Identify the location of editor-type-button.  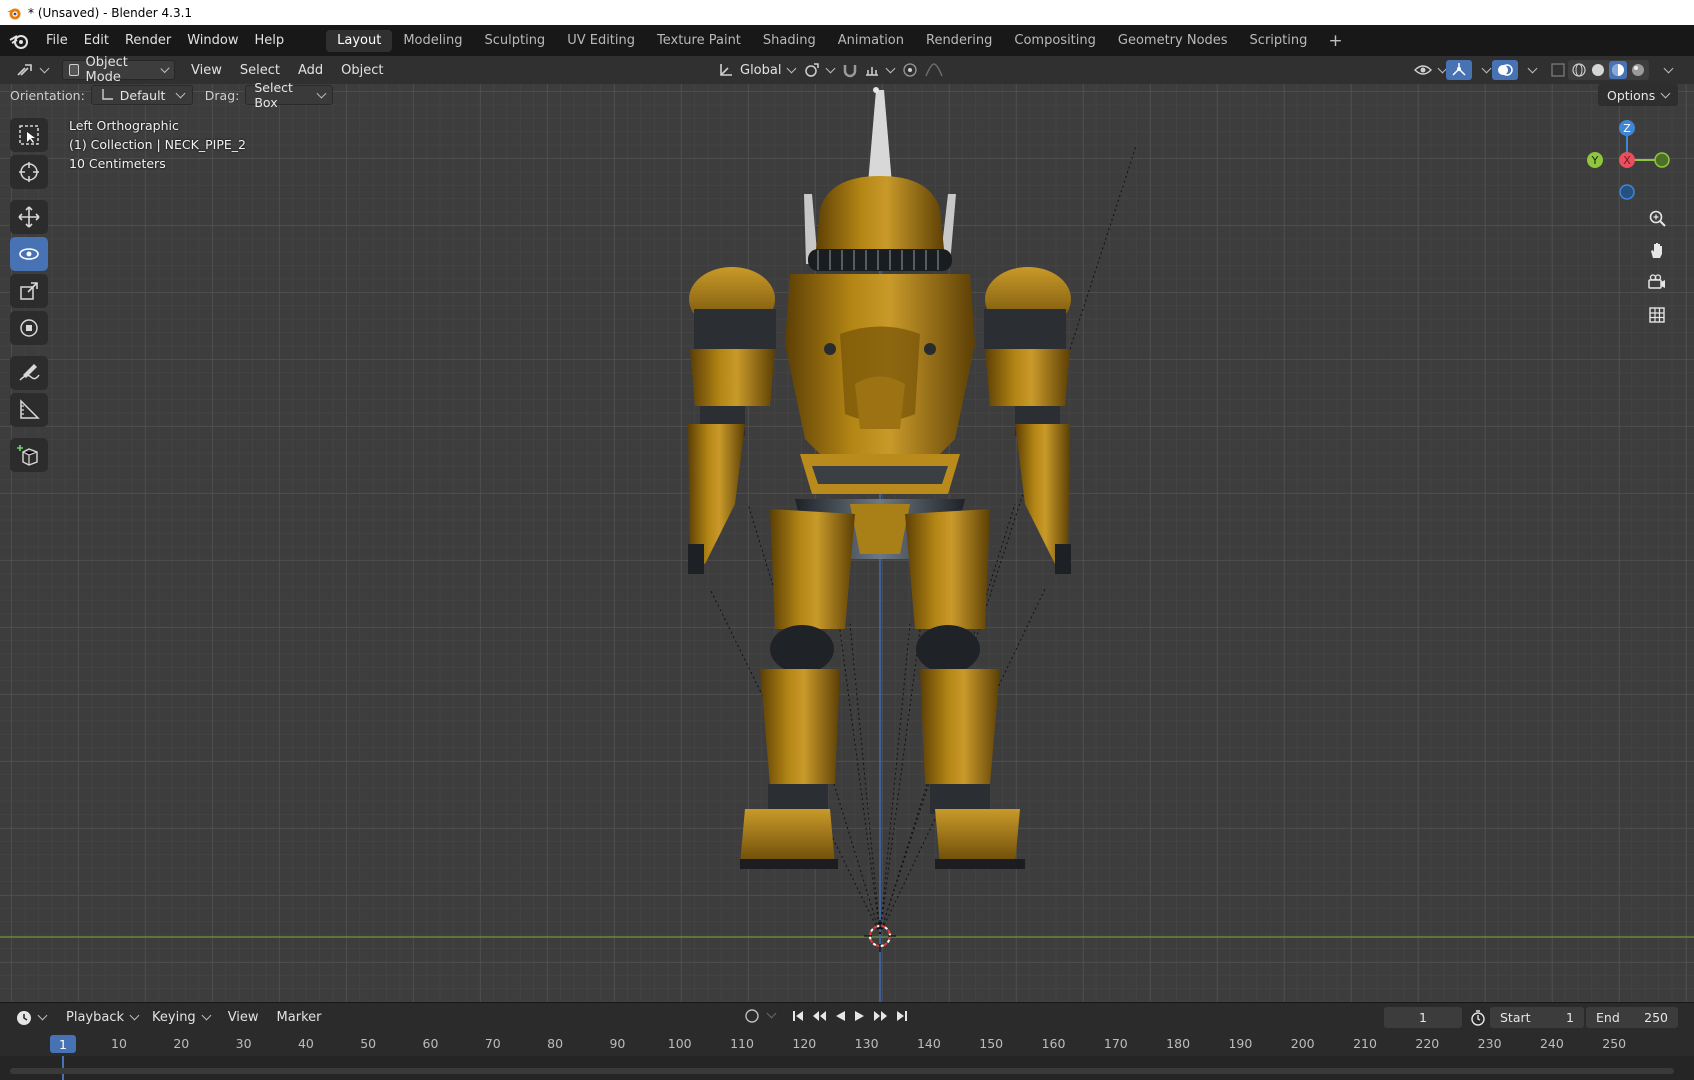
(32, 70).